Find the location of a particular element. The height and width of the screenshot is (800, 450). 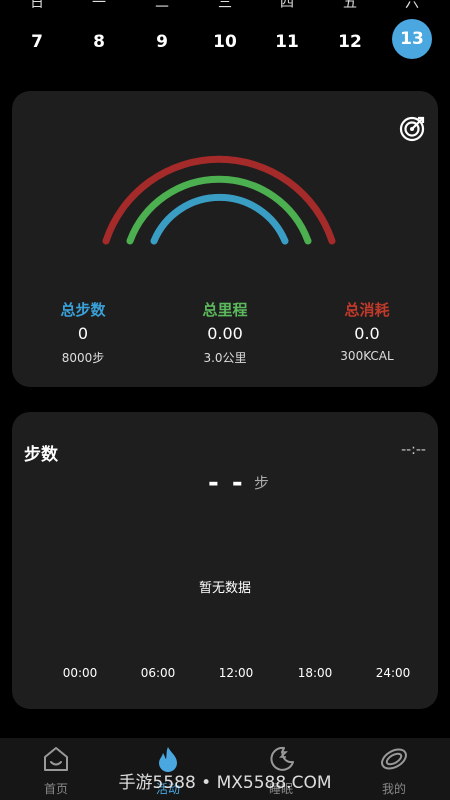

time-axis-tick: 00:00 is located at coordinates (80, 673).